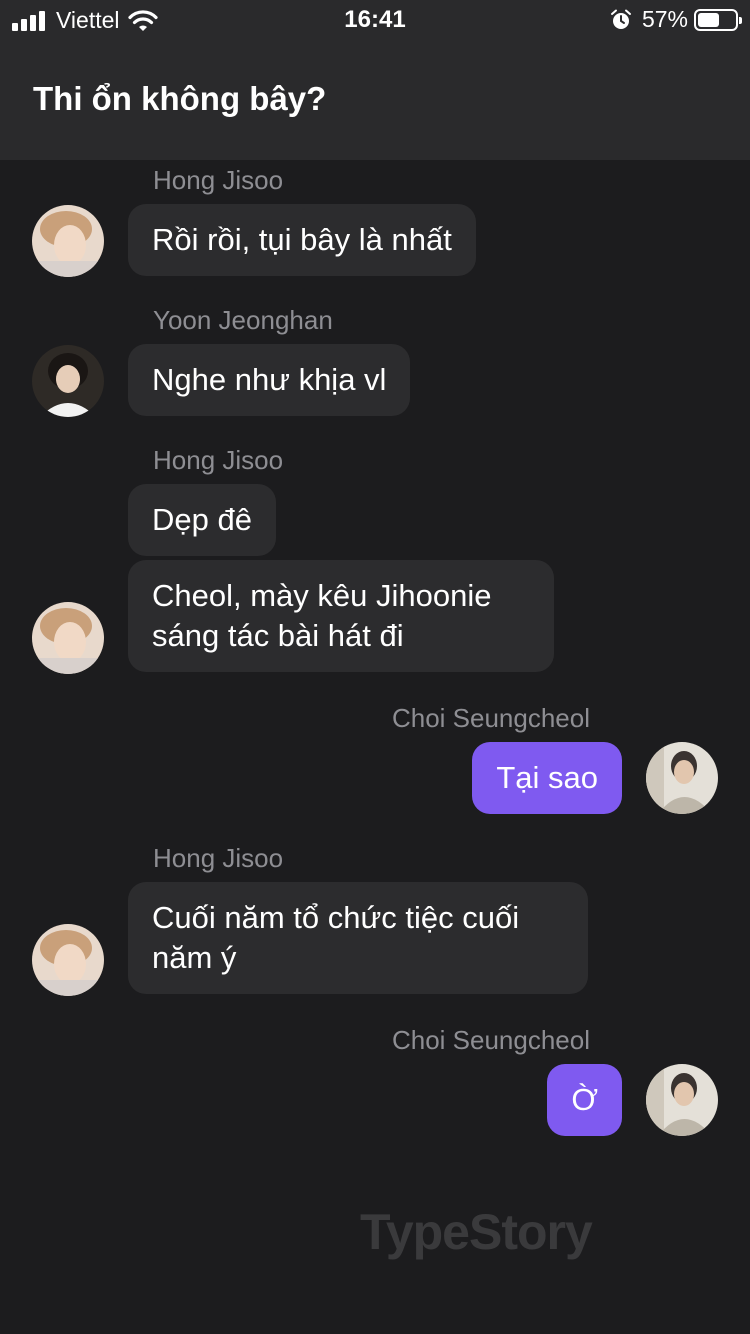 Image resolution: width=750 pixels, height=1334 pixels. I want to click on my-message-bubble: Ờ, so click(584, 1100).